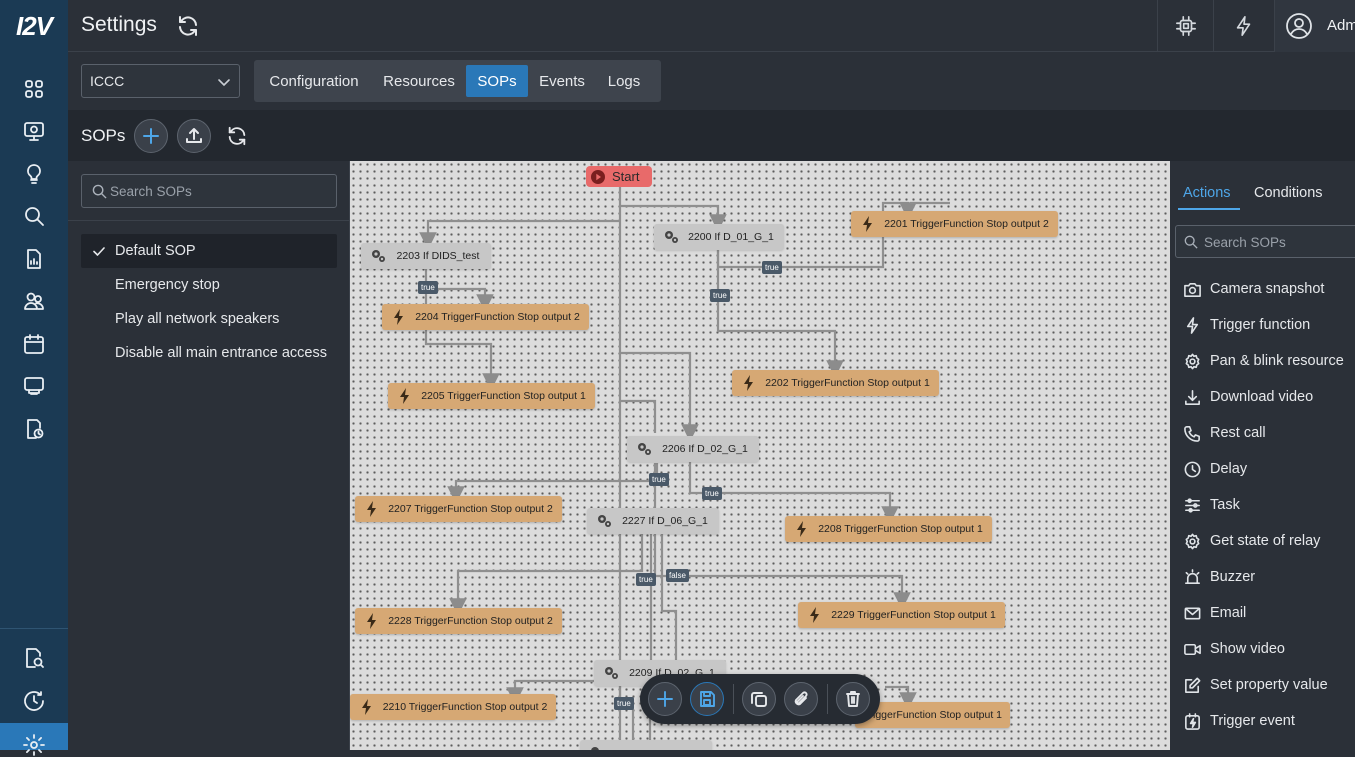  What do you see at coordinates (34, 131) in the screenshot?
I see `monitor-camera-icon` at bounding box center [34, 131].